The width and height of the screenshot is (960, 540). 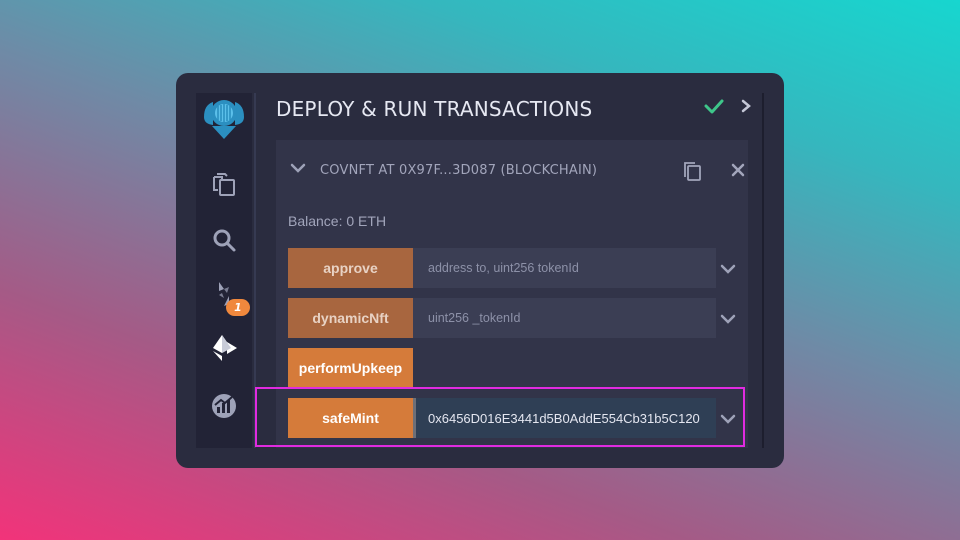 I want to click on safemint-button: safeMint, so click(x=350, y=418).